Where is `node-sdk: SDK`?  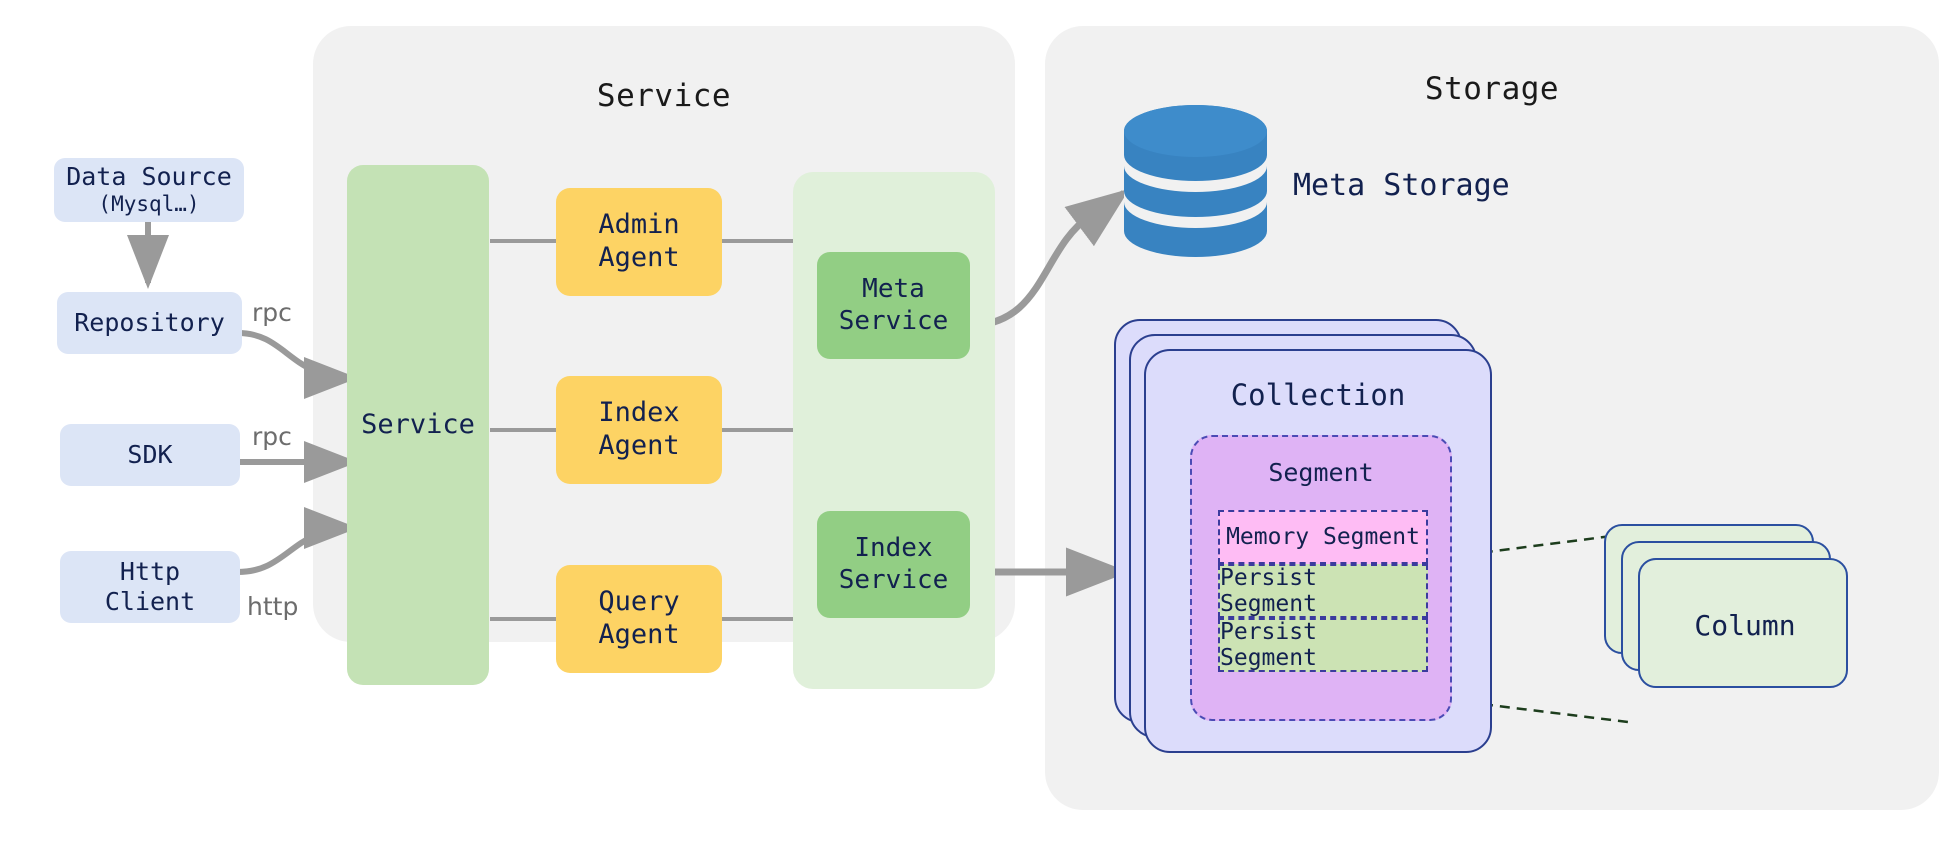 node-sdk: SDK is located at coordinates (150, 455).